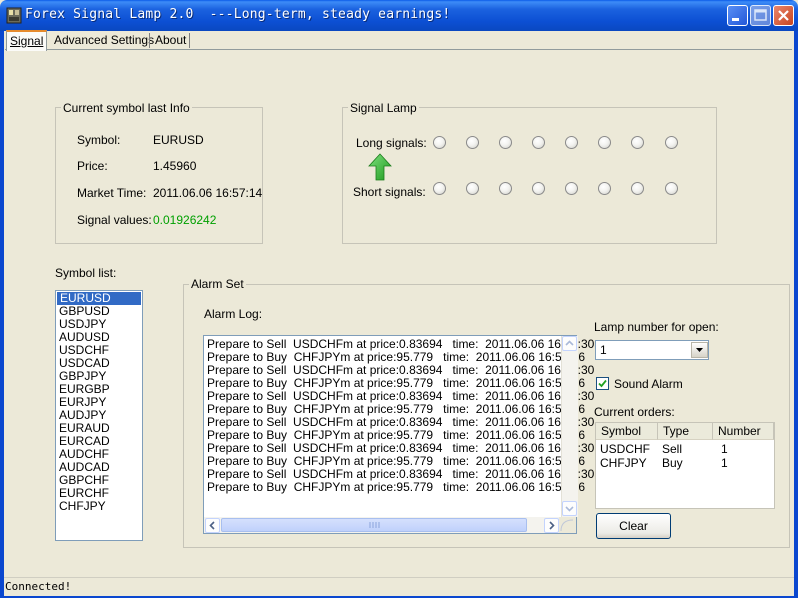 Image resolution: width=798 pixels, height=598 pixels. What do you see at coordinates (648, 384) in the screenshot?
I see `sound-alarm-label: Sound Alarm` at bounding box center [648, 384].